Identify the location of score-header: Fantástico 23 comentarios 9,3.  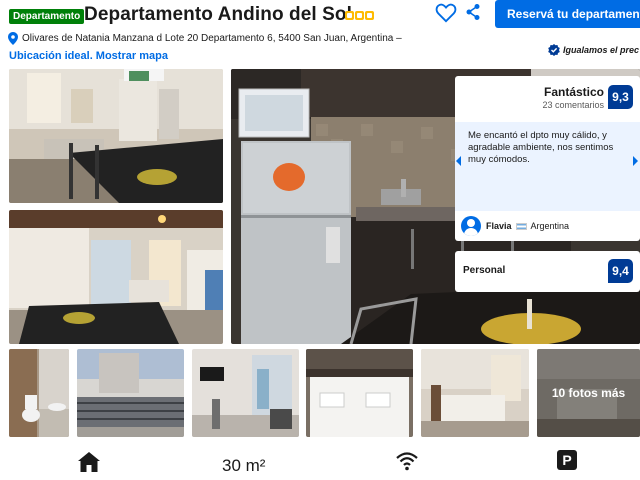
(547, 96).